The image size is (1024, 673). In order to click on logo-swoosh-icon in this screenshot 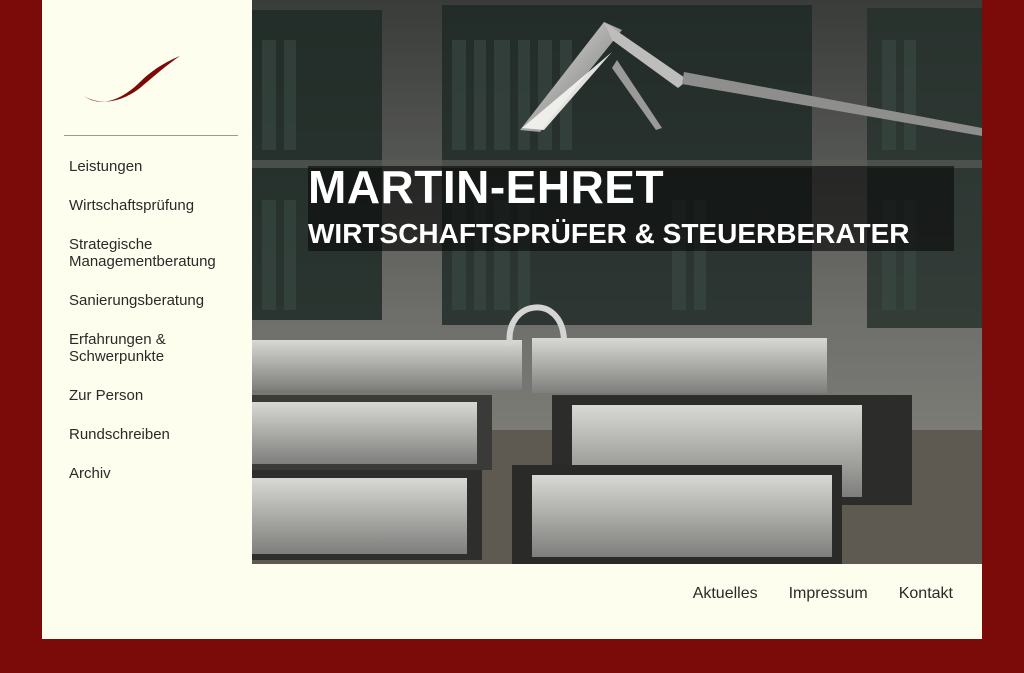, I will do `click(132, 79)`.